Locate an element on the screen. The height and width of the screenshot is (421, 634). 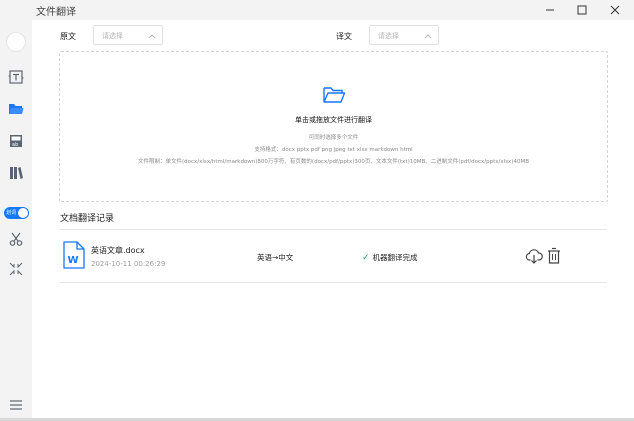
status-badge: ✓ 机器翻译完成 is located at coordinates (390, 257).